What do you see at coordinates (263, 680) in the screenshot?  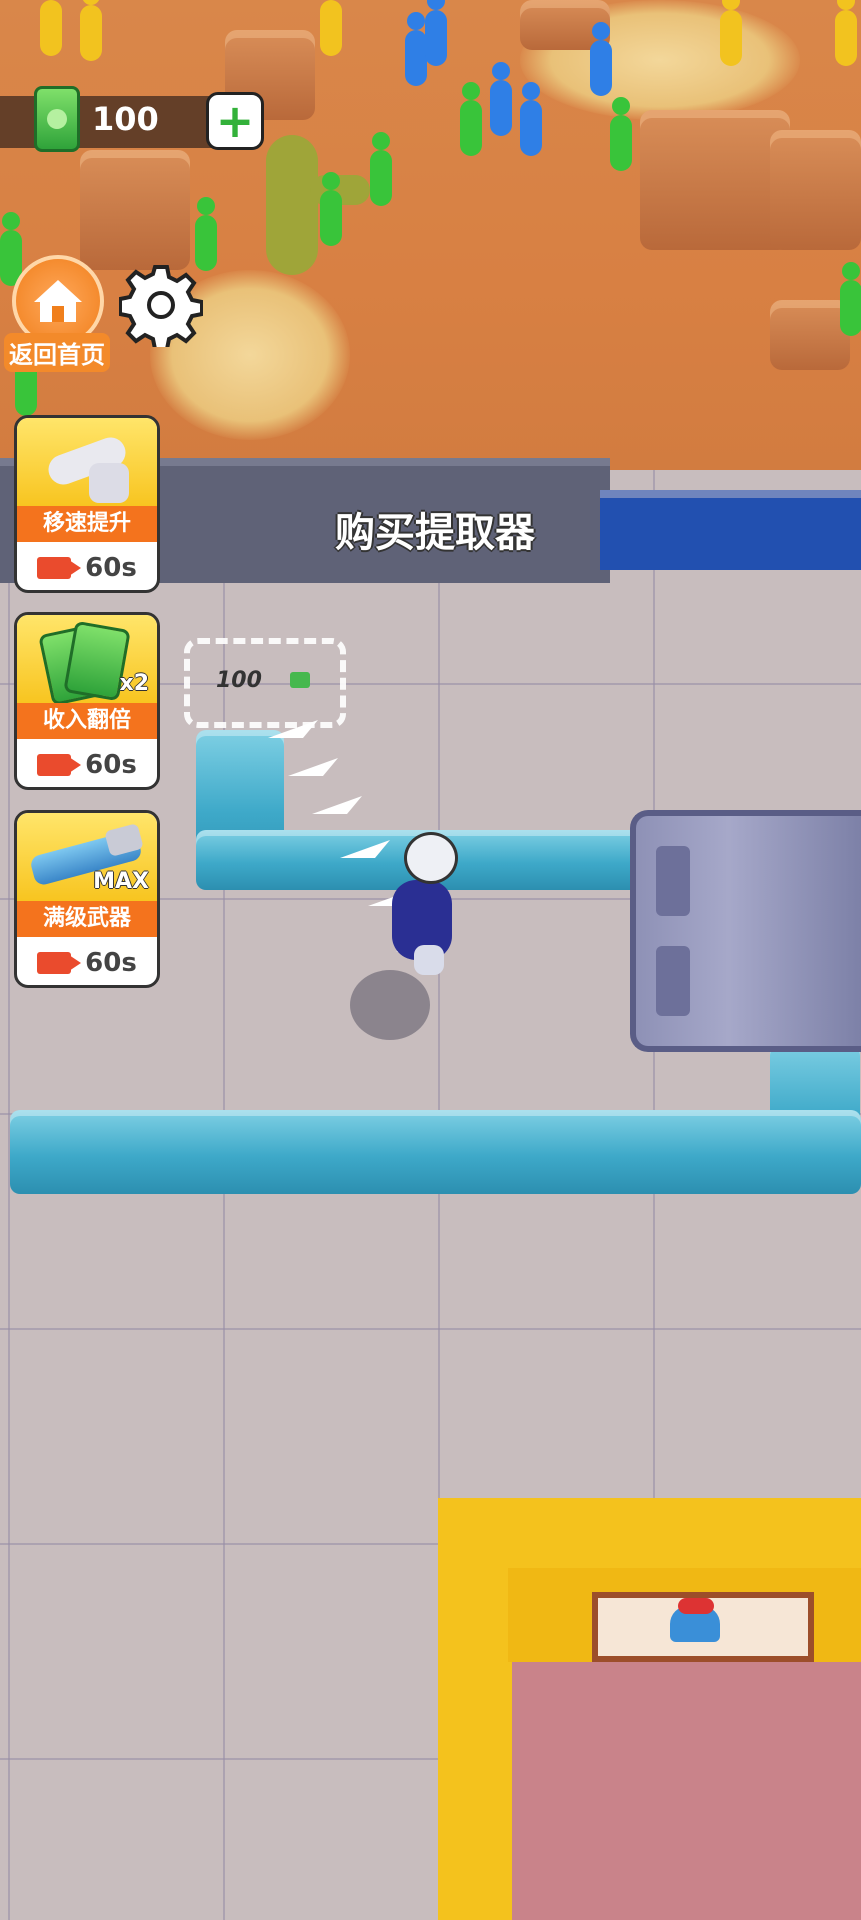 I see `purchase-price: 100` at bounding box center [263, 680].